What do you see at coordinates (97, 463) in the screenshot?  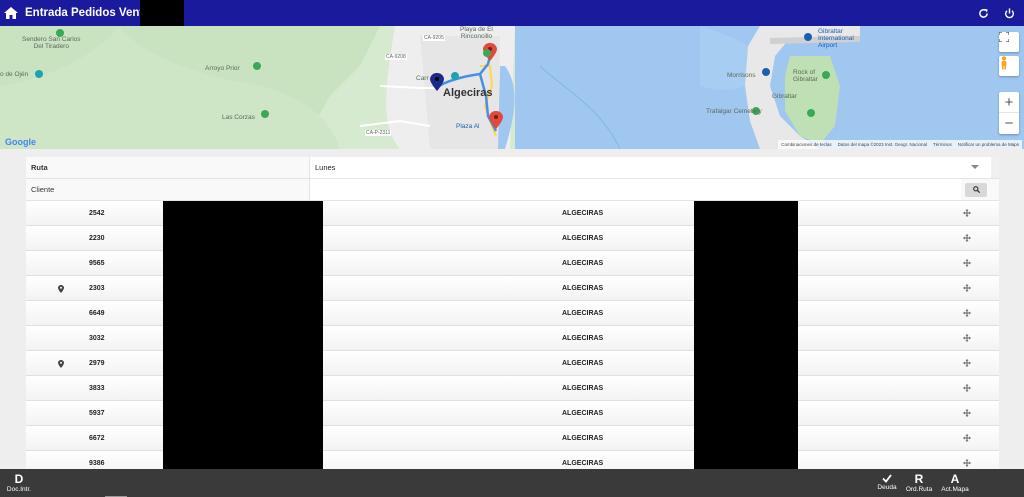 I see `client-code: 9386` at bounding box center [97, 463].